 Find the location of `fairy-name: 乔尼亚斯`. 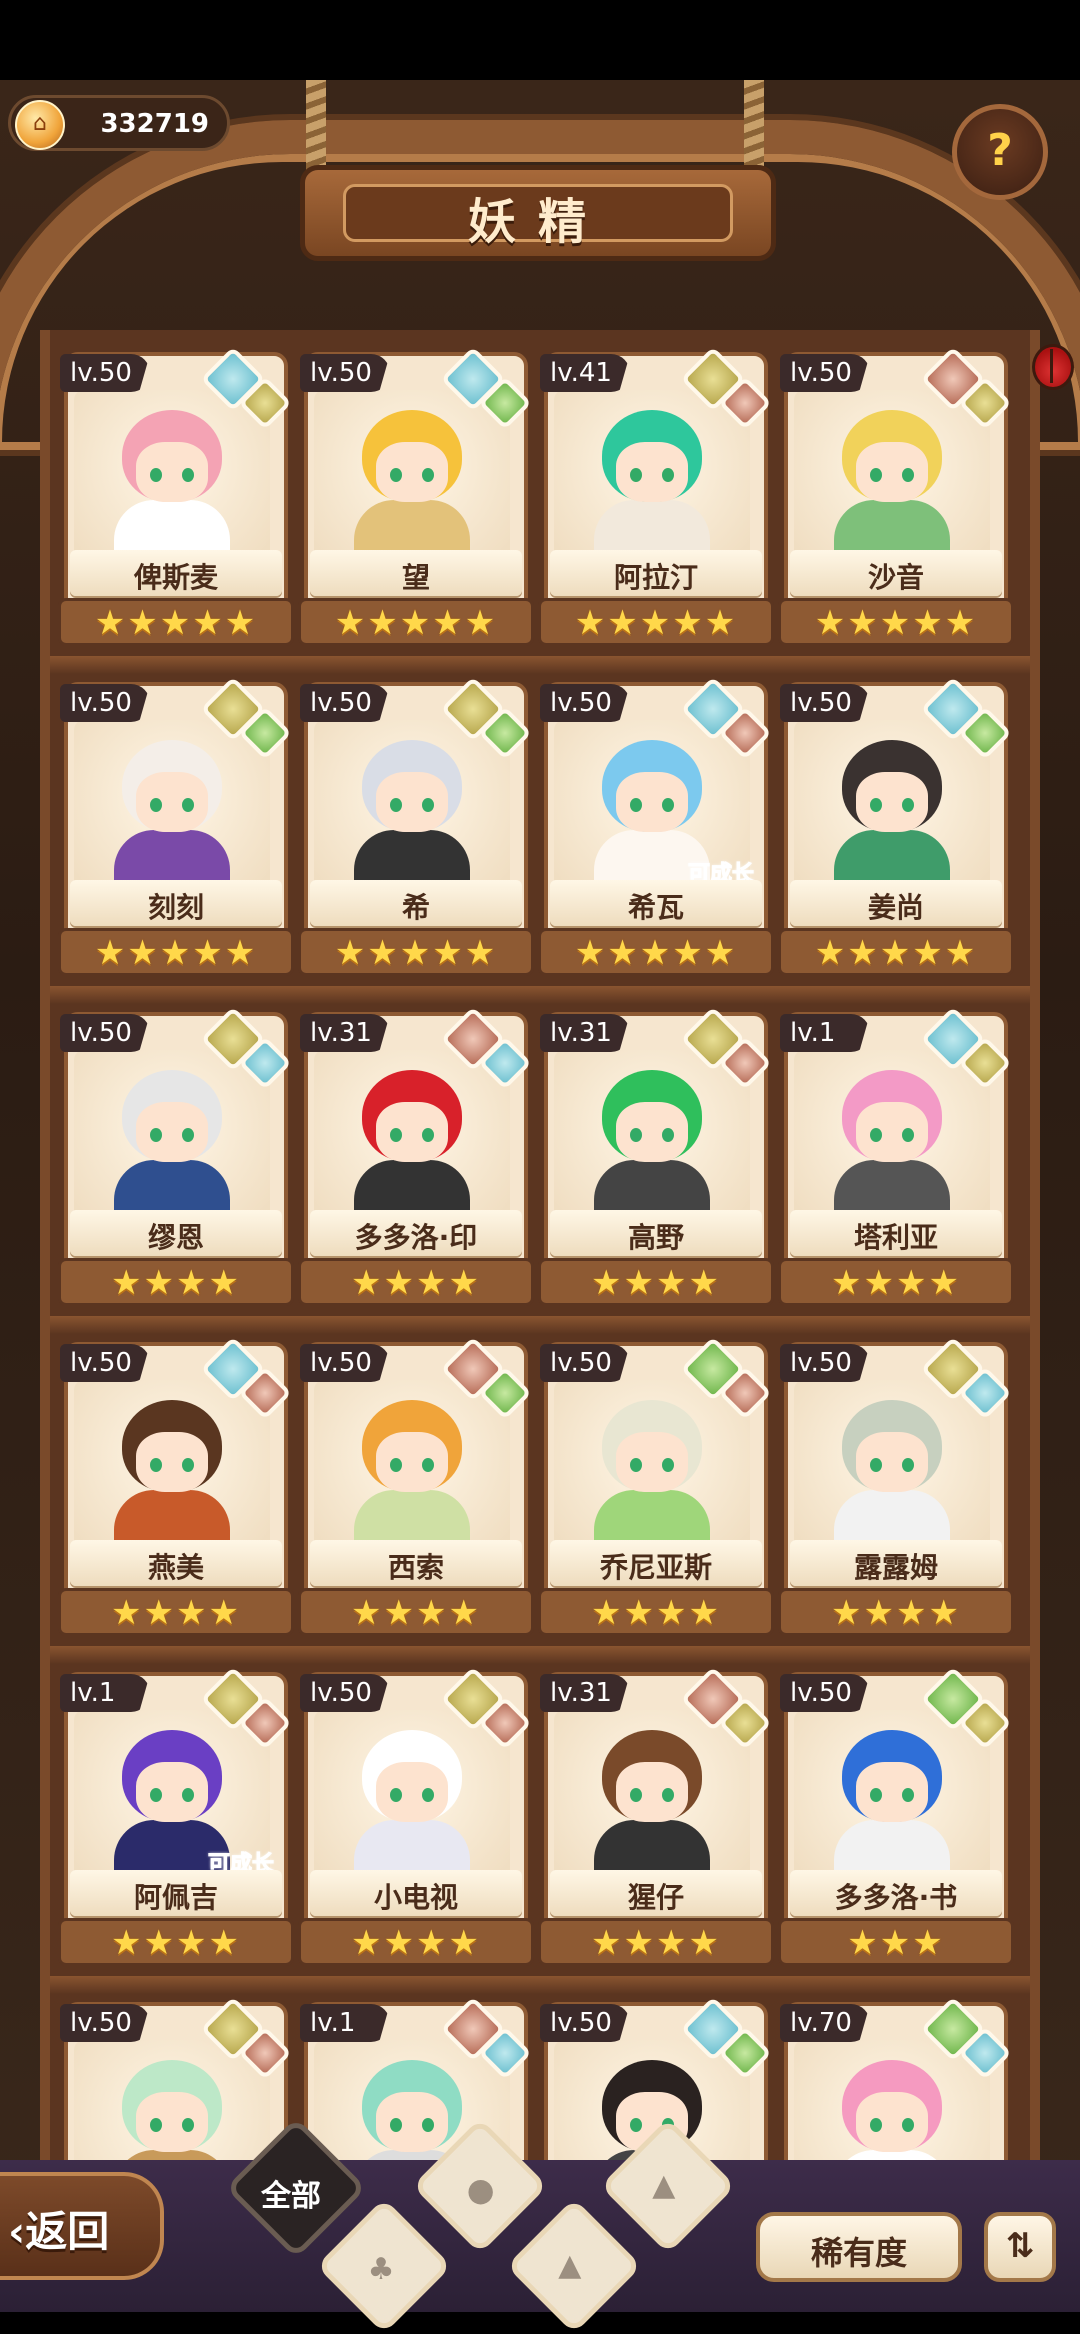

fairy-name: 乔尼亚斯 is located at coordinates (655, 1567).